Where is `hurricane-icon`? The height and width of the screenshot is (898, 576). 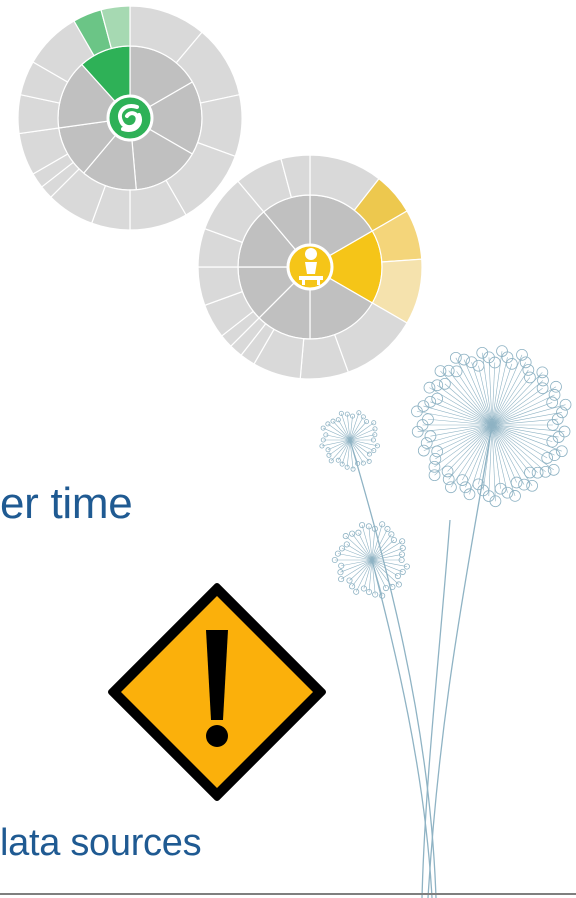 hurricane-icon is located at coordinates (130, 118).